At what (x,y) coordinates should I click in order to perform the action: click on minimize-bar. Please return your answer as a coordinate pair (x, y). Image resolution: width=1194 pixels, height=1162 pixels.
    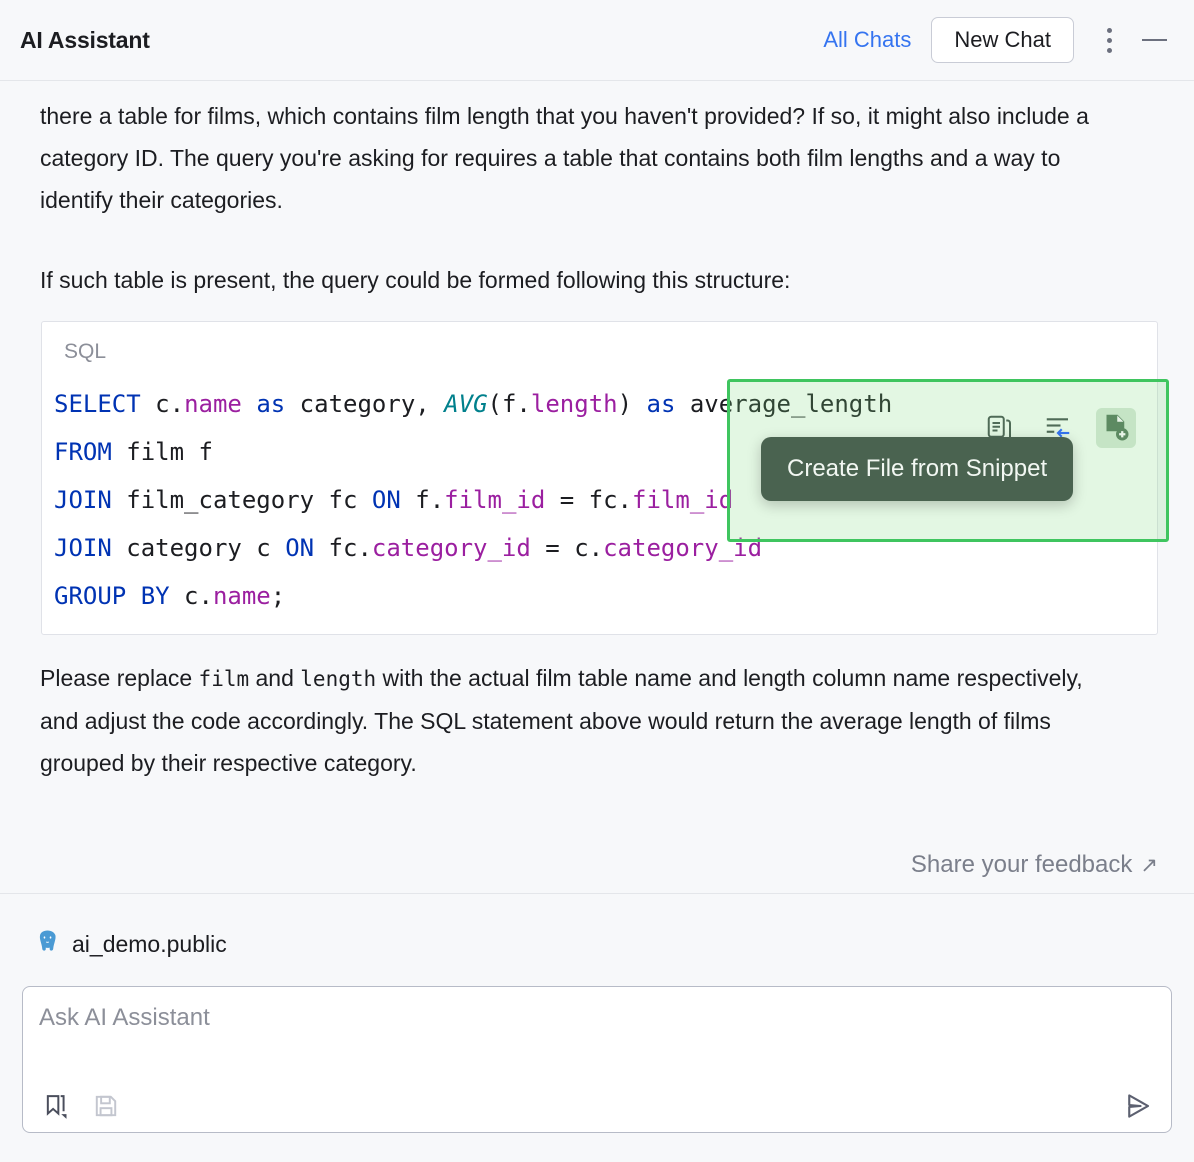
    Looking at the image, I should click on (1154, 40).